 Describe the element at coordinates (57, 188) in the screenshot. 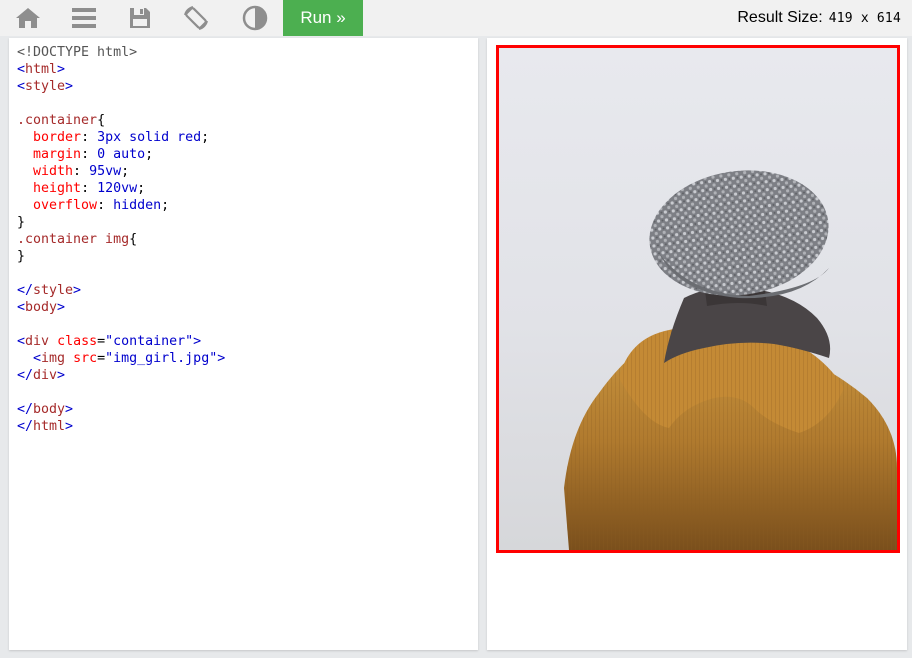

I see `css-property: height` at that location.